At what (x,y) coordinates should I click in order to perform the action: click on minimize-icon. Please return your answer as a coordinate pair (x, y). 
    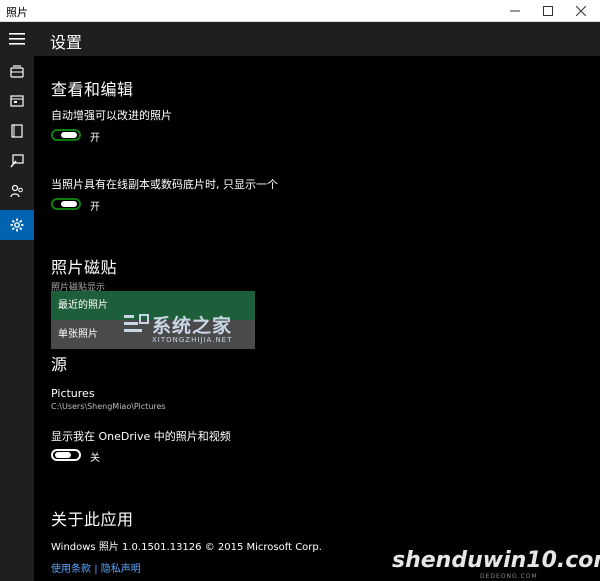
    Looking at the image, I should click on (515, 11).